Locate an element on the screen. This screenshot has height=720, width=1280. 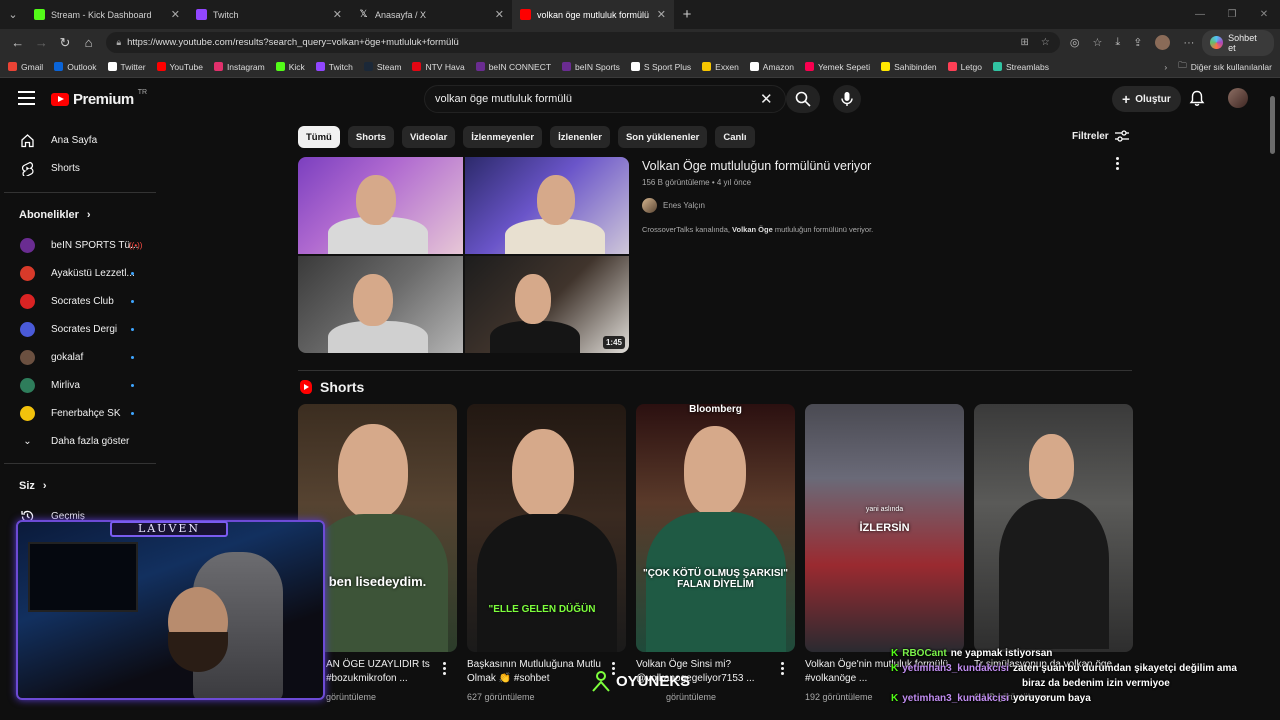
filter-chip: Shorts is located at coordinates (370, 137).